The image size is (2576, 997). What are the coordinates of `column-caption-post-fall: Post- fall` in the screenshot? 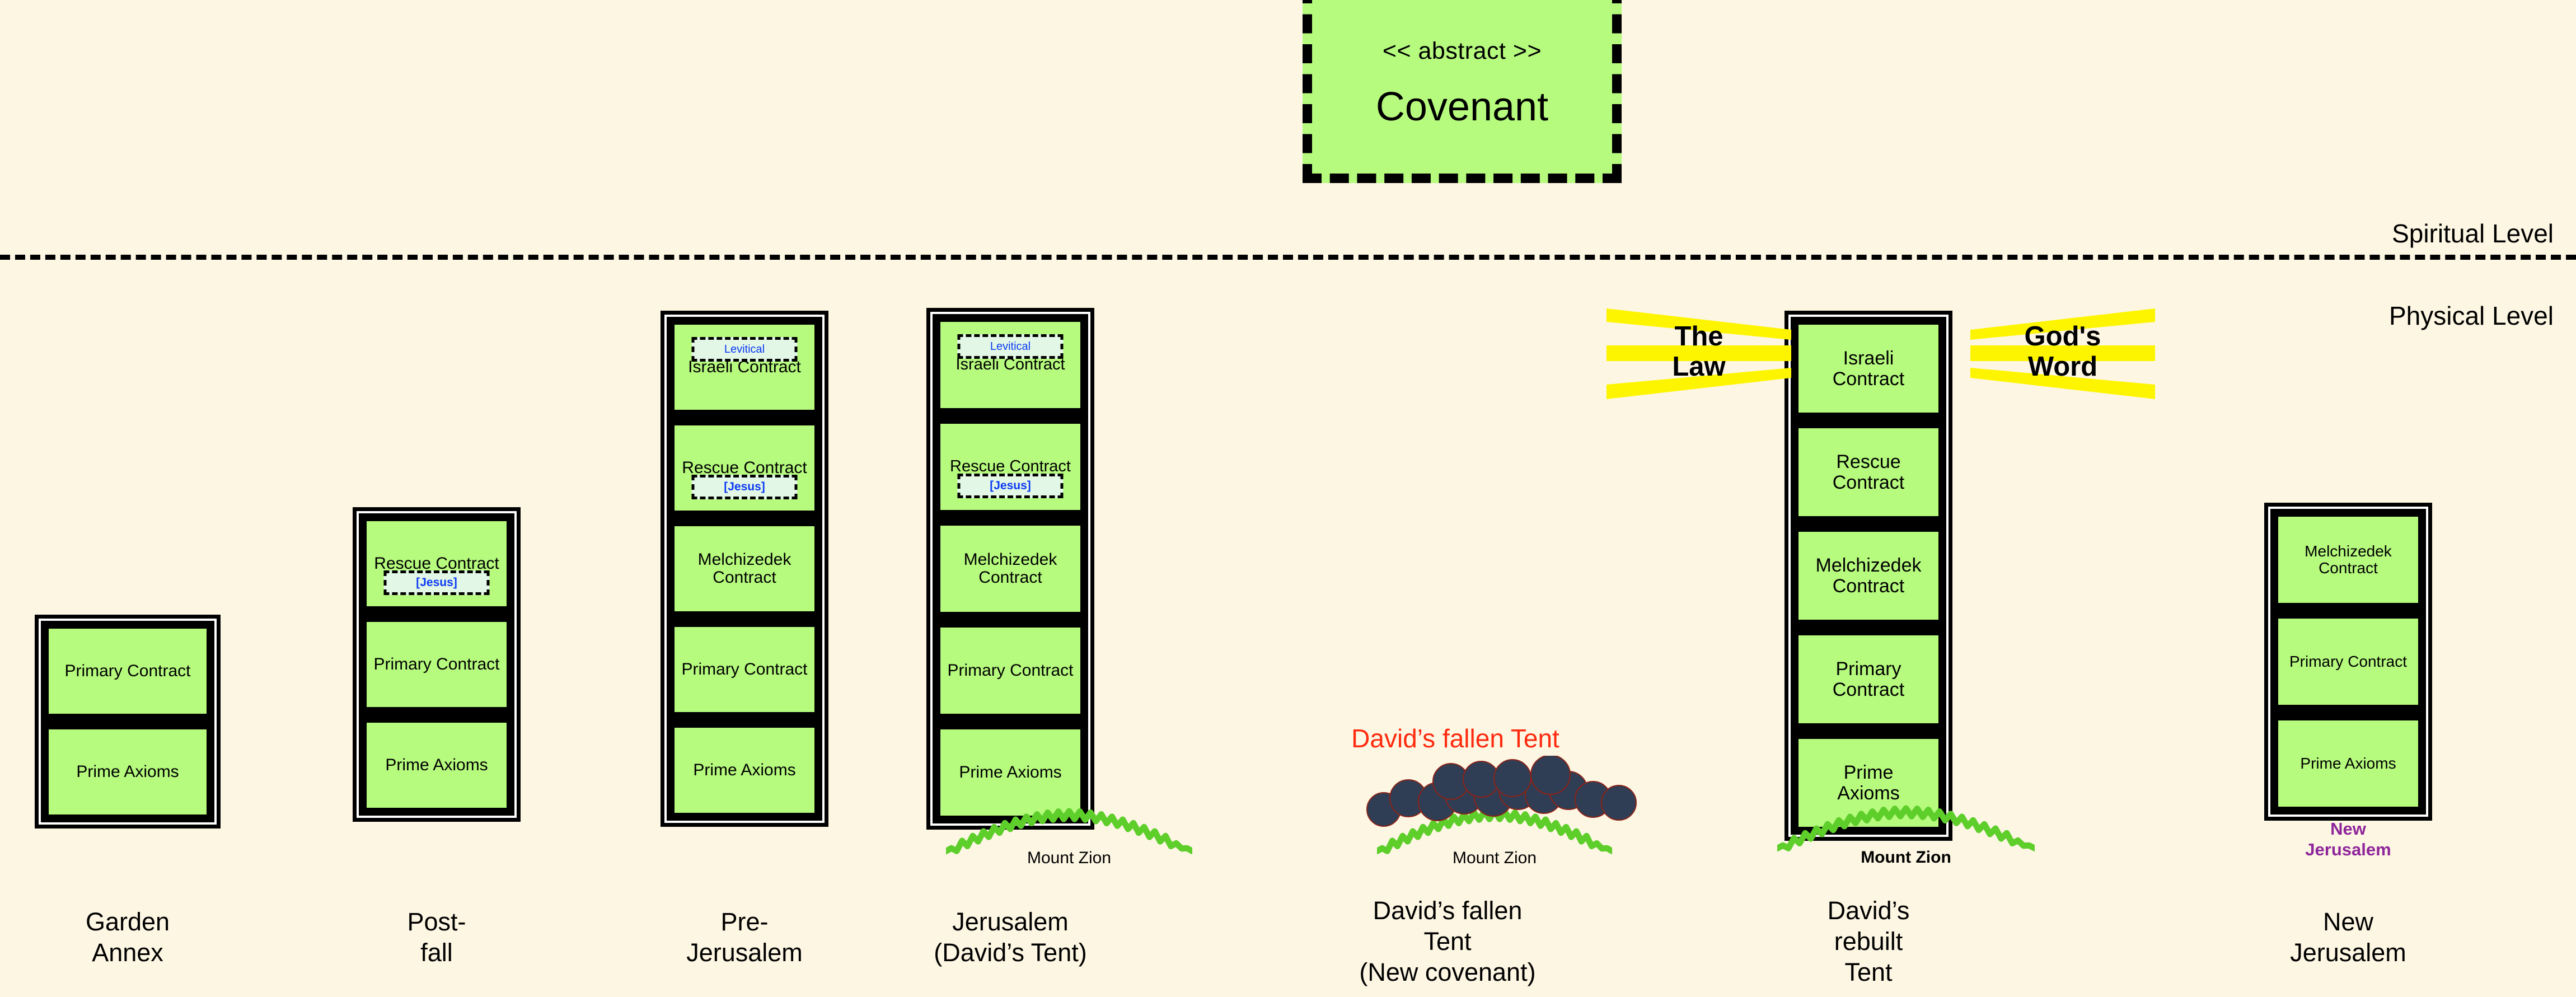 It's located at (437, 937).